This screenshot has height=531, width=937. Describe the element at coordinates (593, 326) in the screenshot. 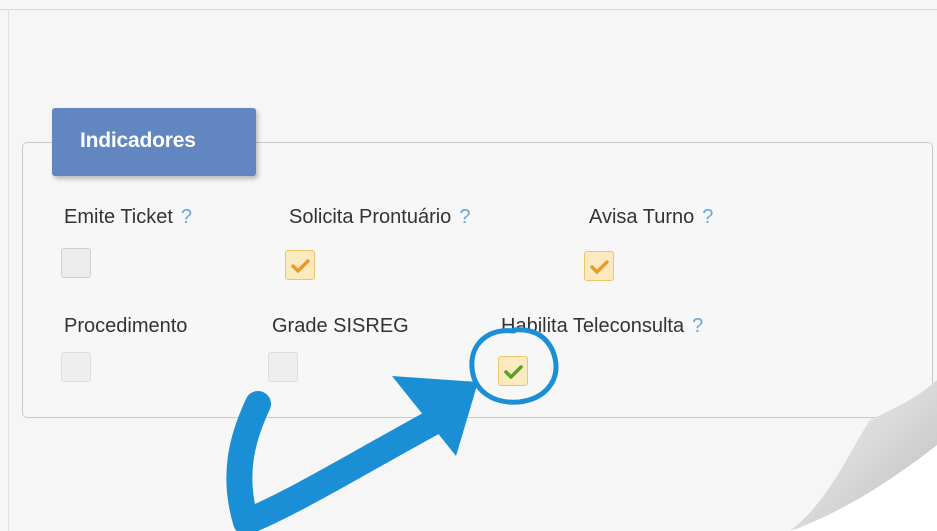

I see `habilita-teleconsulta-label-text: Habilita Teleconsulta` at that location.